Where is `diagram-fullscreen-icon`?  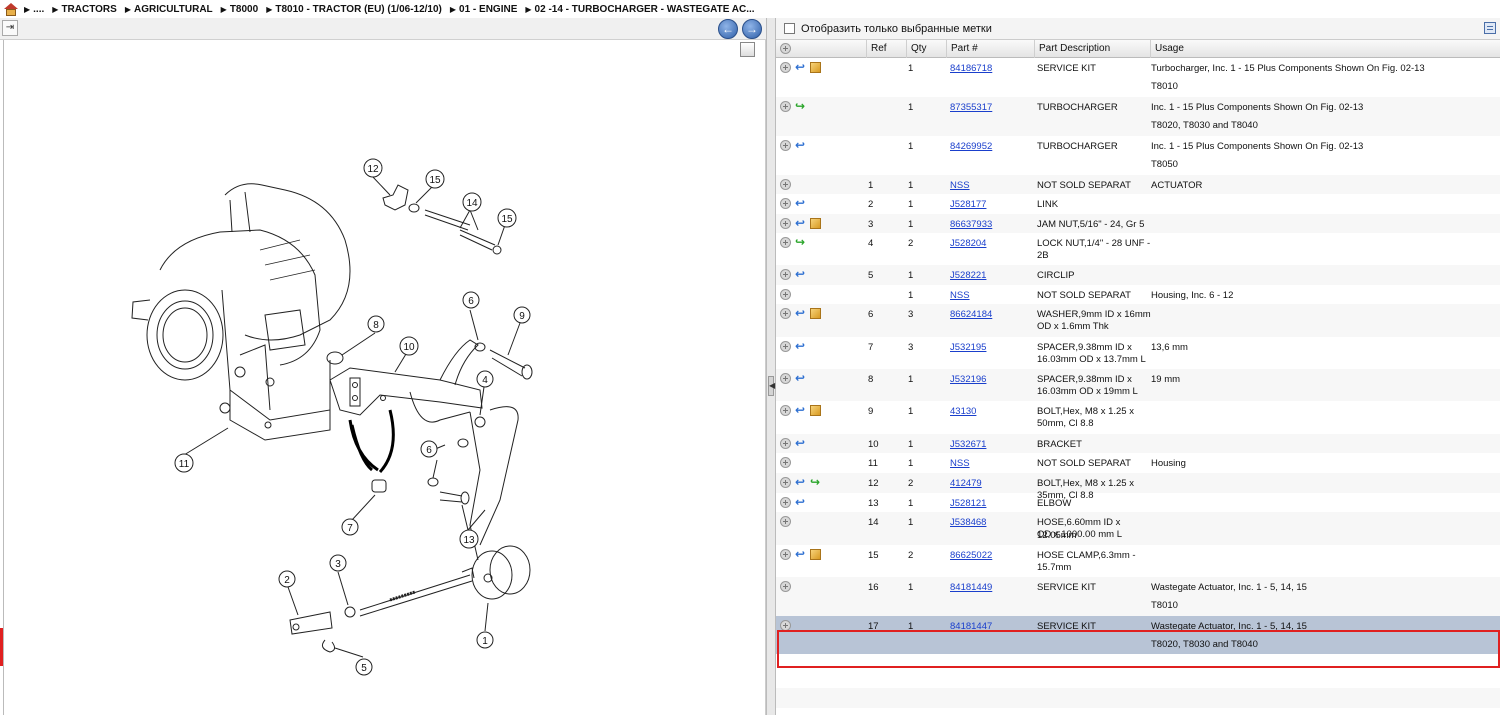 diagram-fullscreen-icon is located at coordinates (747, 49).